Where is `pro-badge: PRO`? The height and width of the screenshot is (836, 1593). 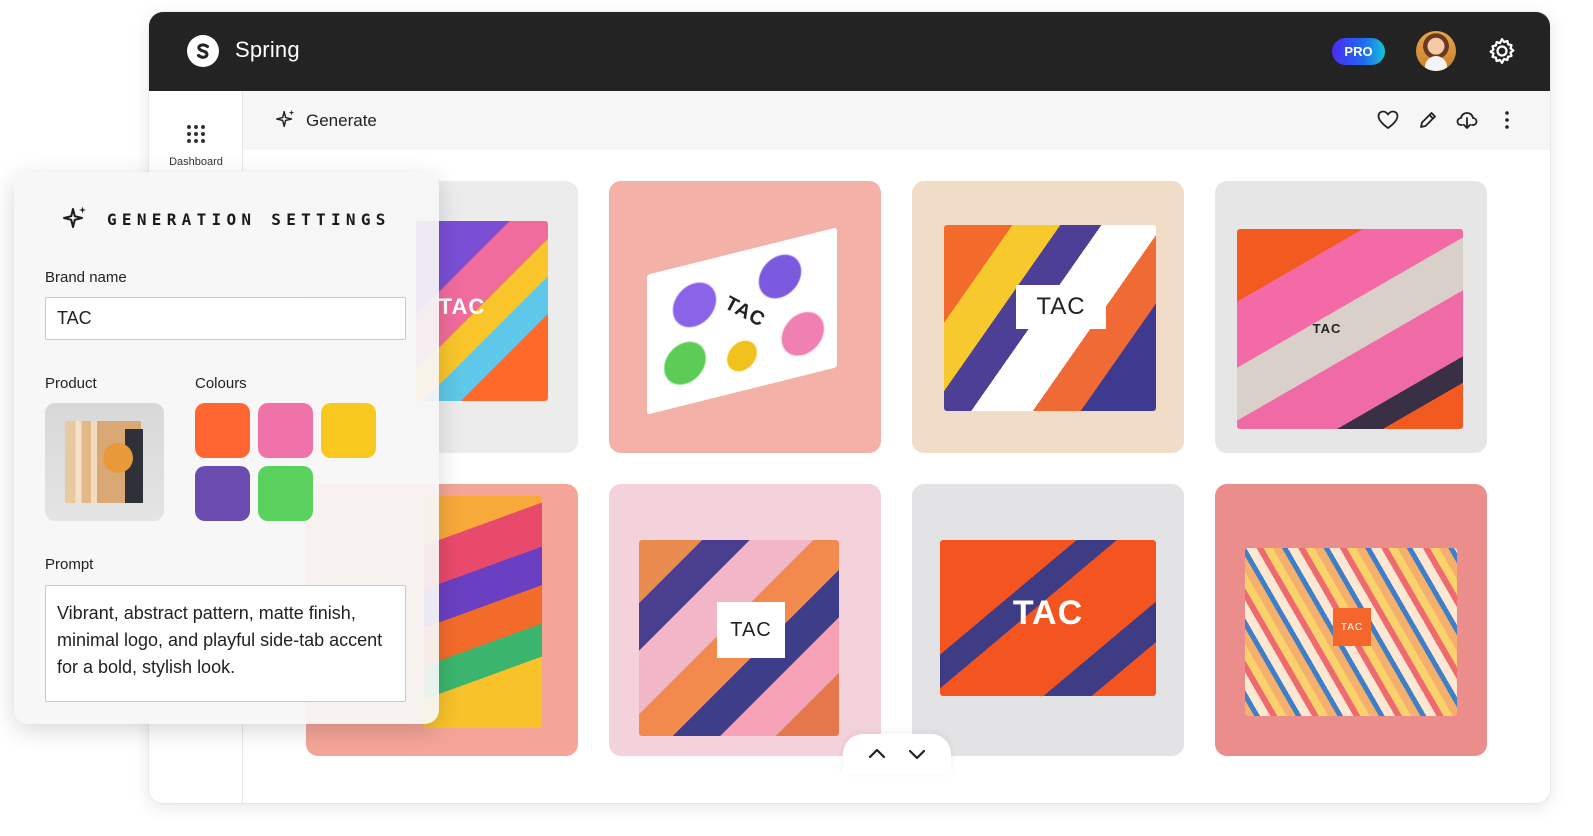 pro-badge: PRO is located at coordinates (1358, 51).